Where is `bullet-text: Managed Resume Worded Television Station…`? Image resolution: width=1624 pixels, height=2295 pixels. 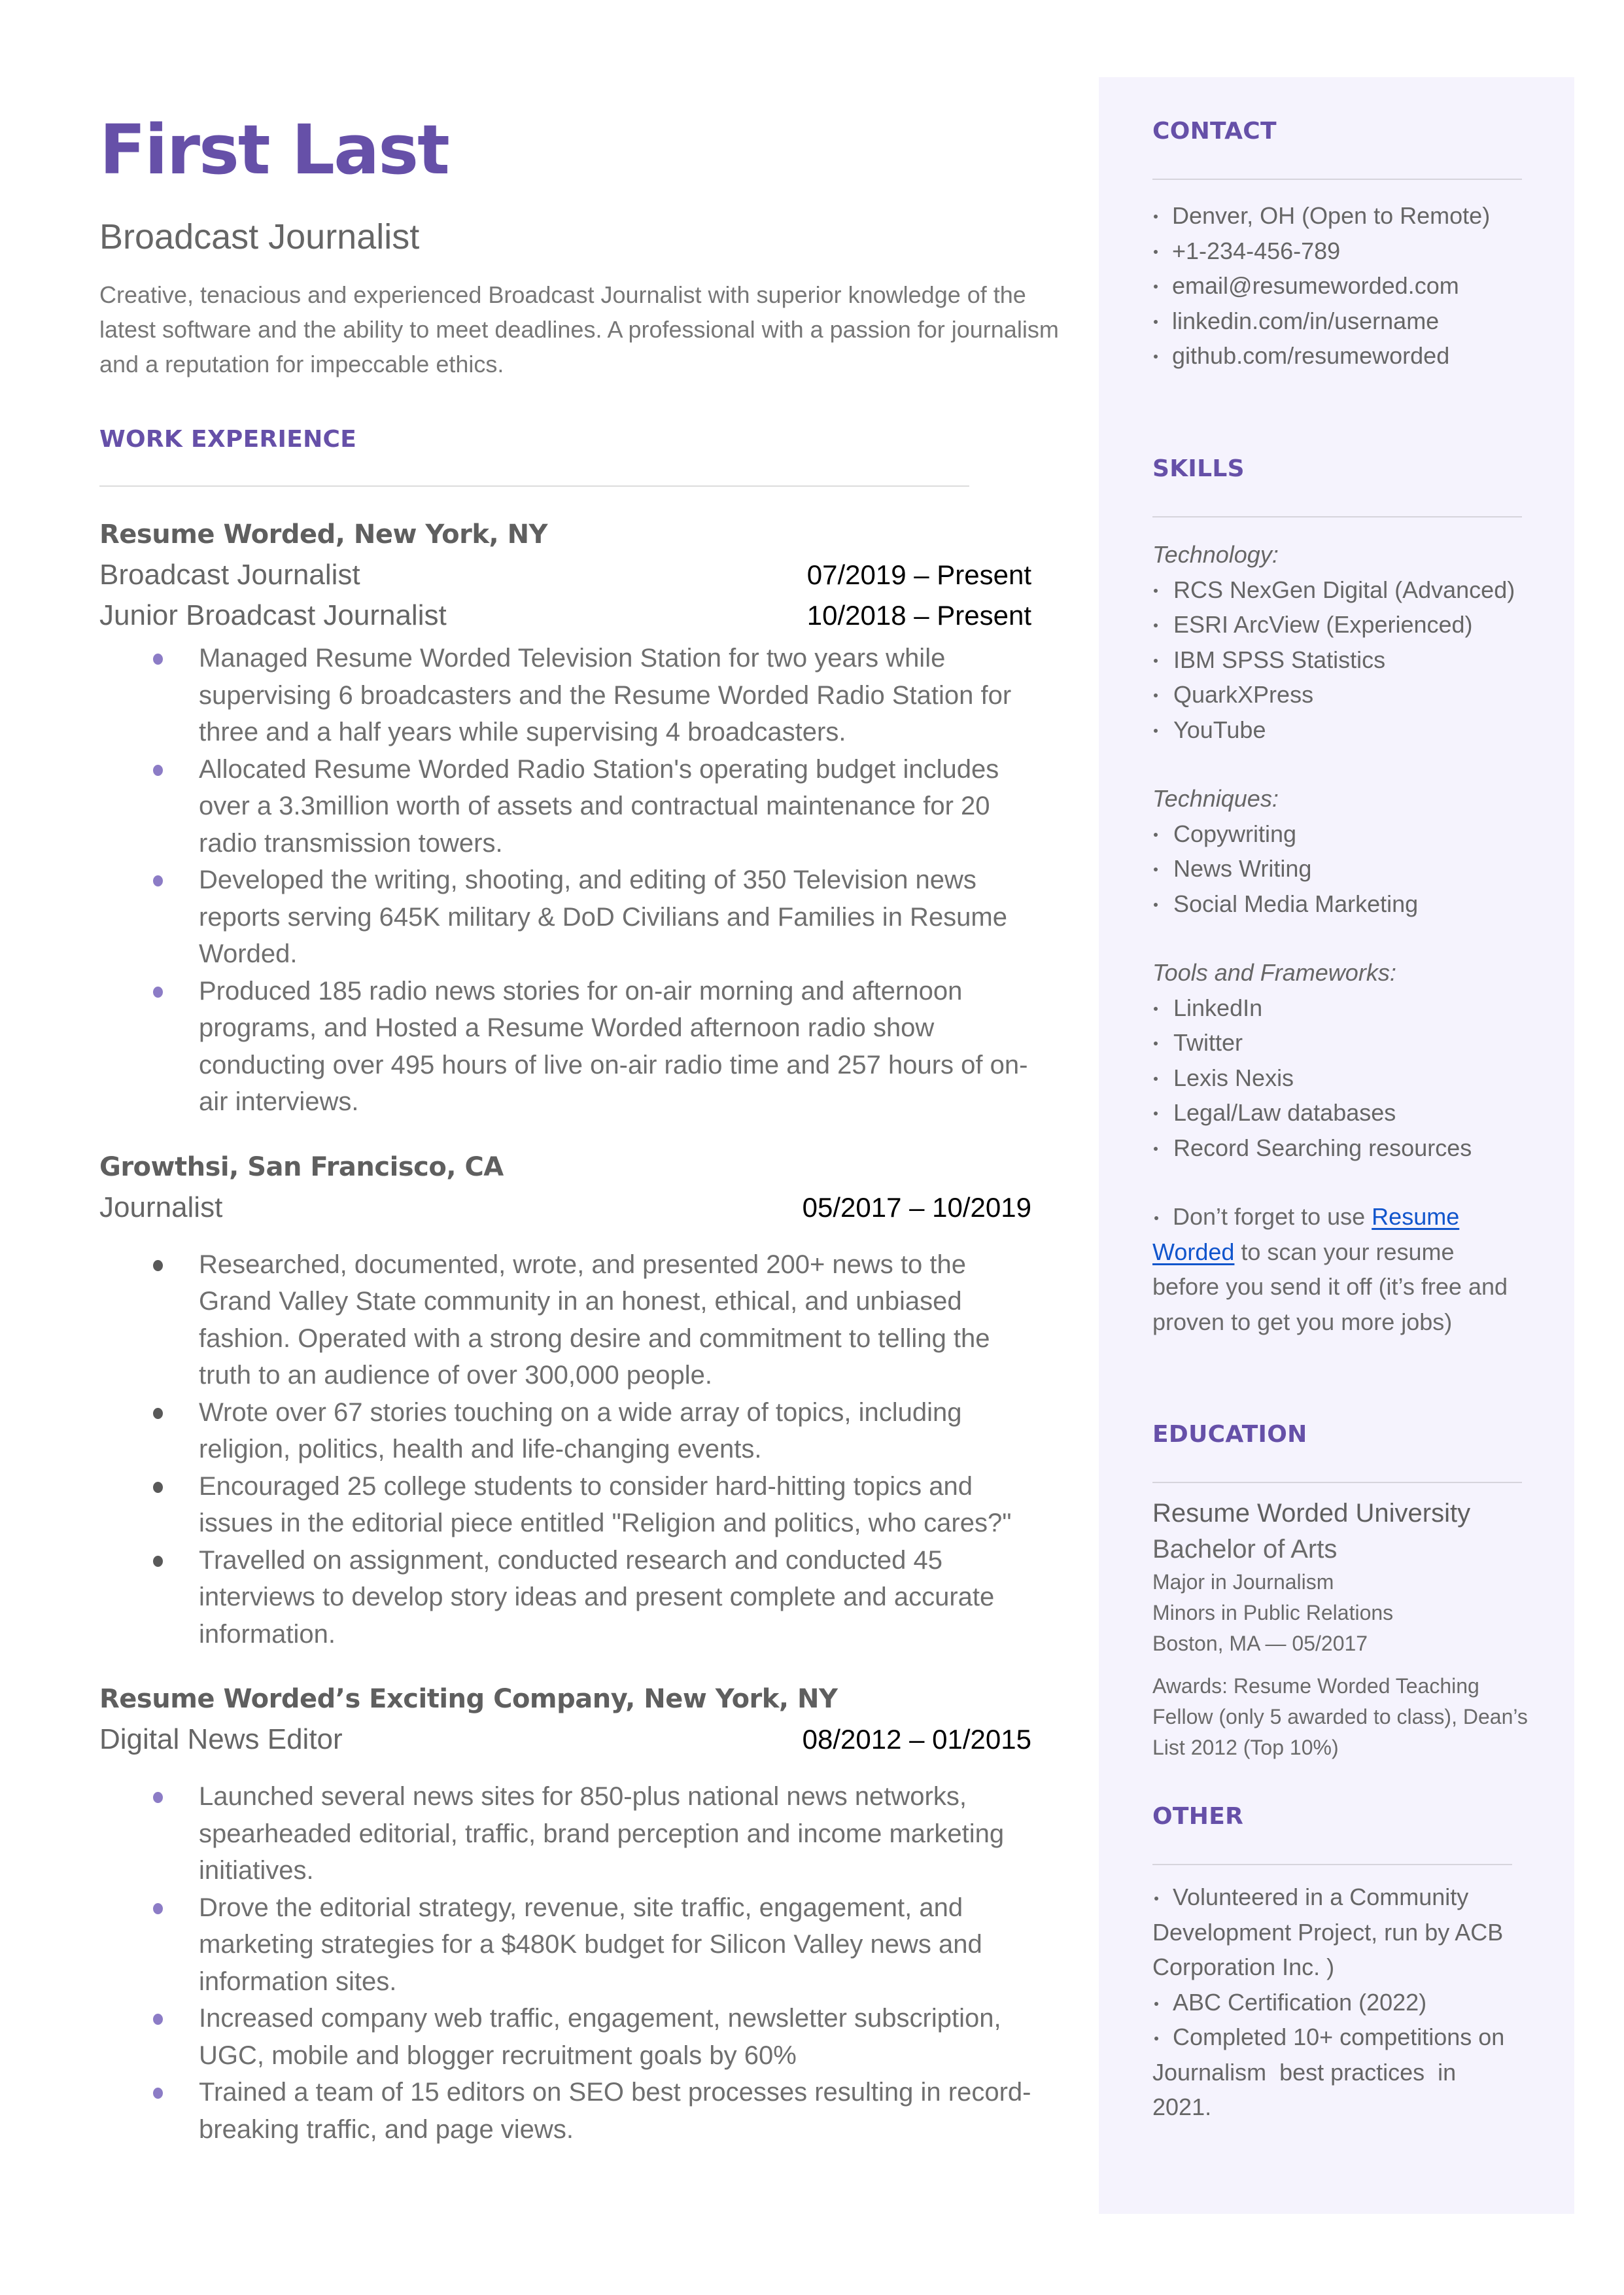
bullet-text: Managed Resume Worded Television Station… is located at coordinates (605, 696).